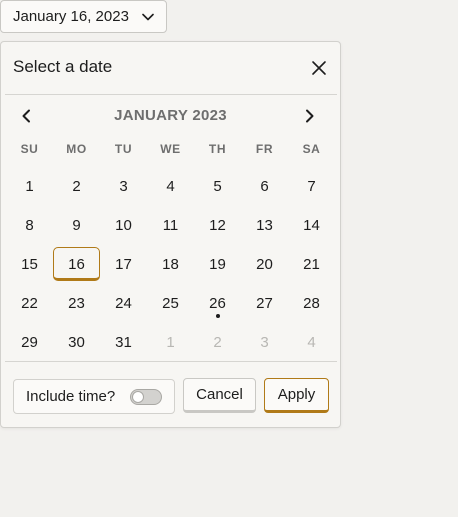 The height and width of the screenshot is (517, 458). Describe the element at coordinates (311, 225) in the screenshot. I see `day-cell: 14` at that location.